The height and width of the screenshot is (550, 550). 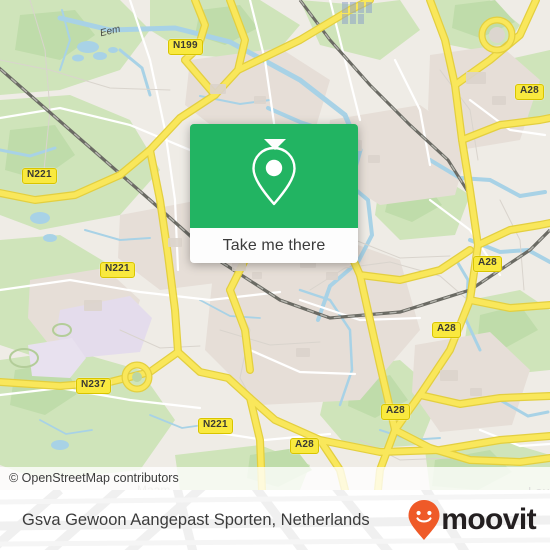 What do you see at coordinates (395, 412) in the screenshot?
I see `road-shield-a28-8: A28` at bounding box center [395, 412].